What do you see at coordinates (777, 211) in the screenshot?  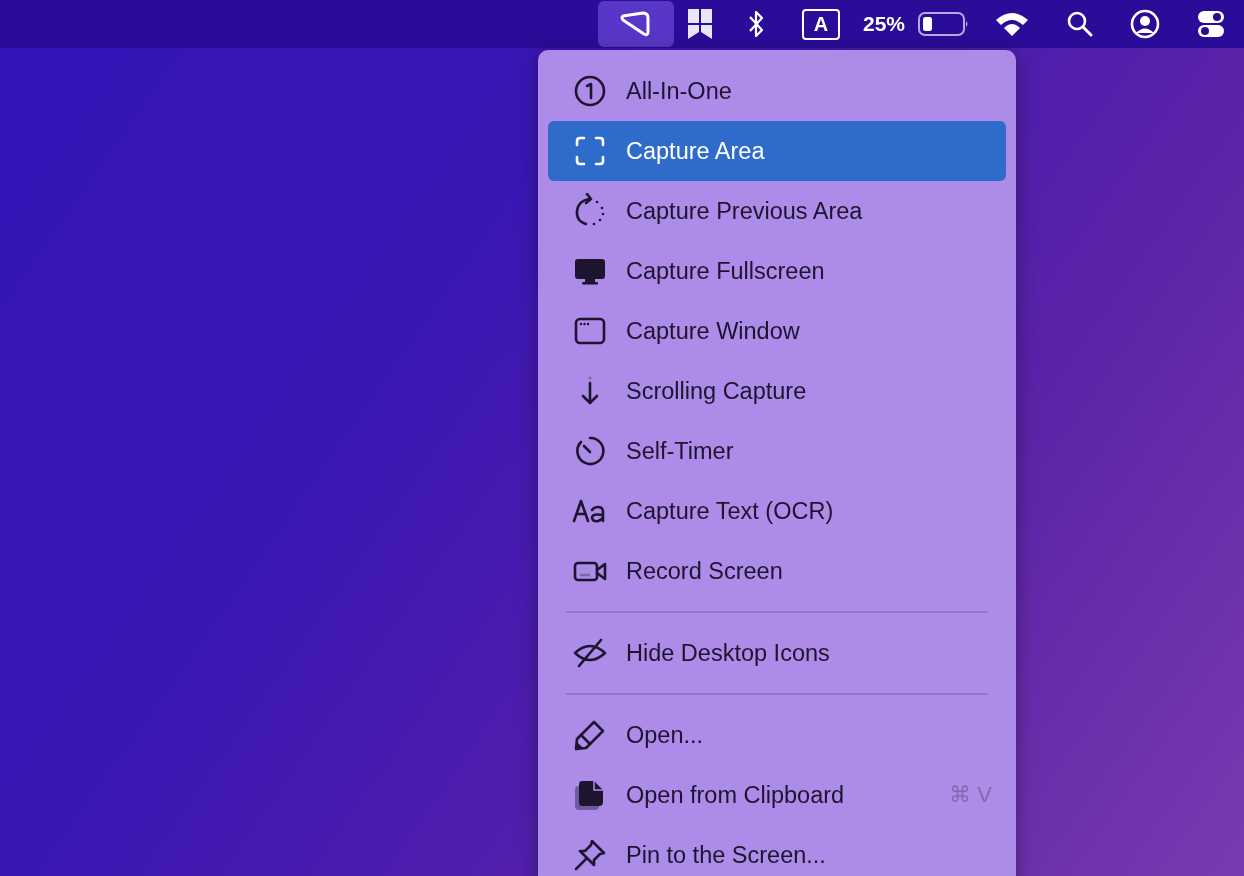 I see `menu-item: Capture Previous Area` at bounding box center [777, 211].